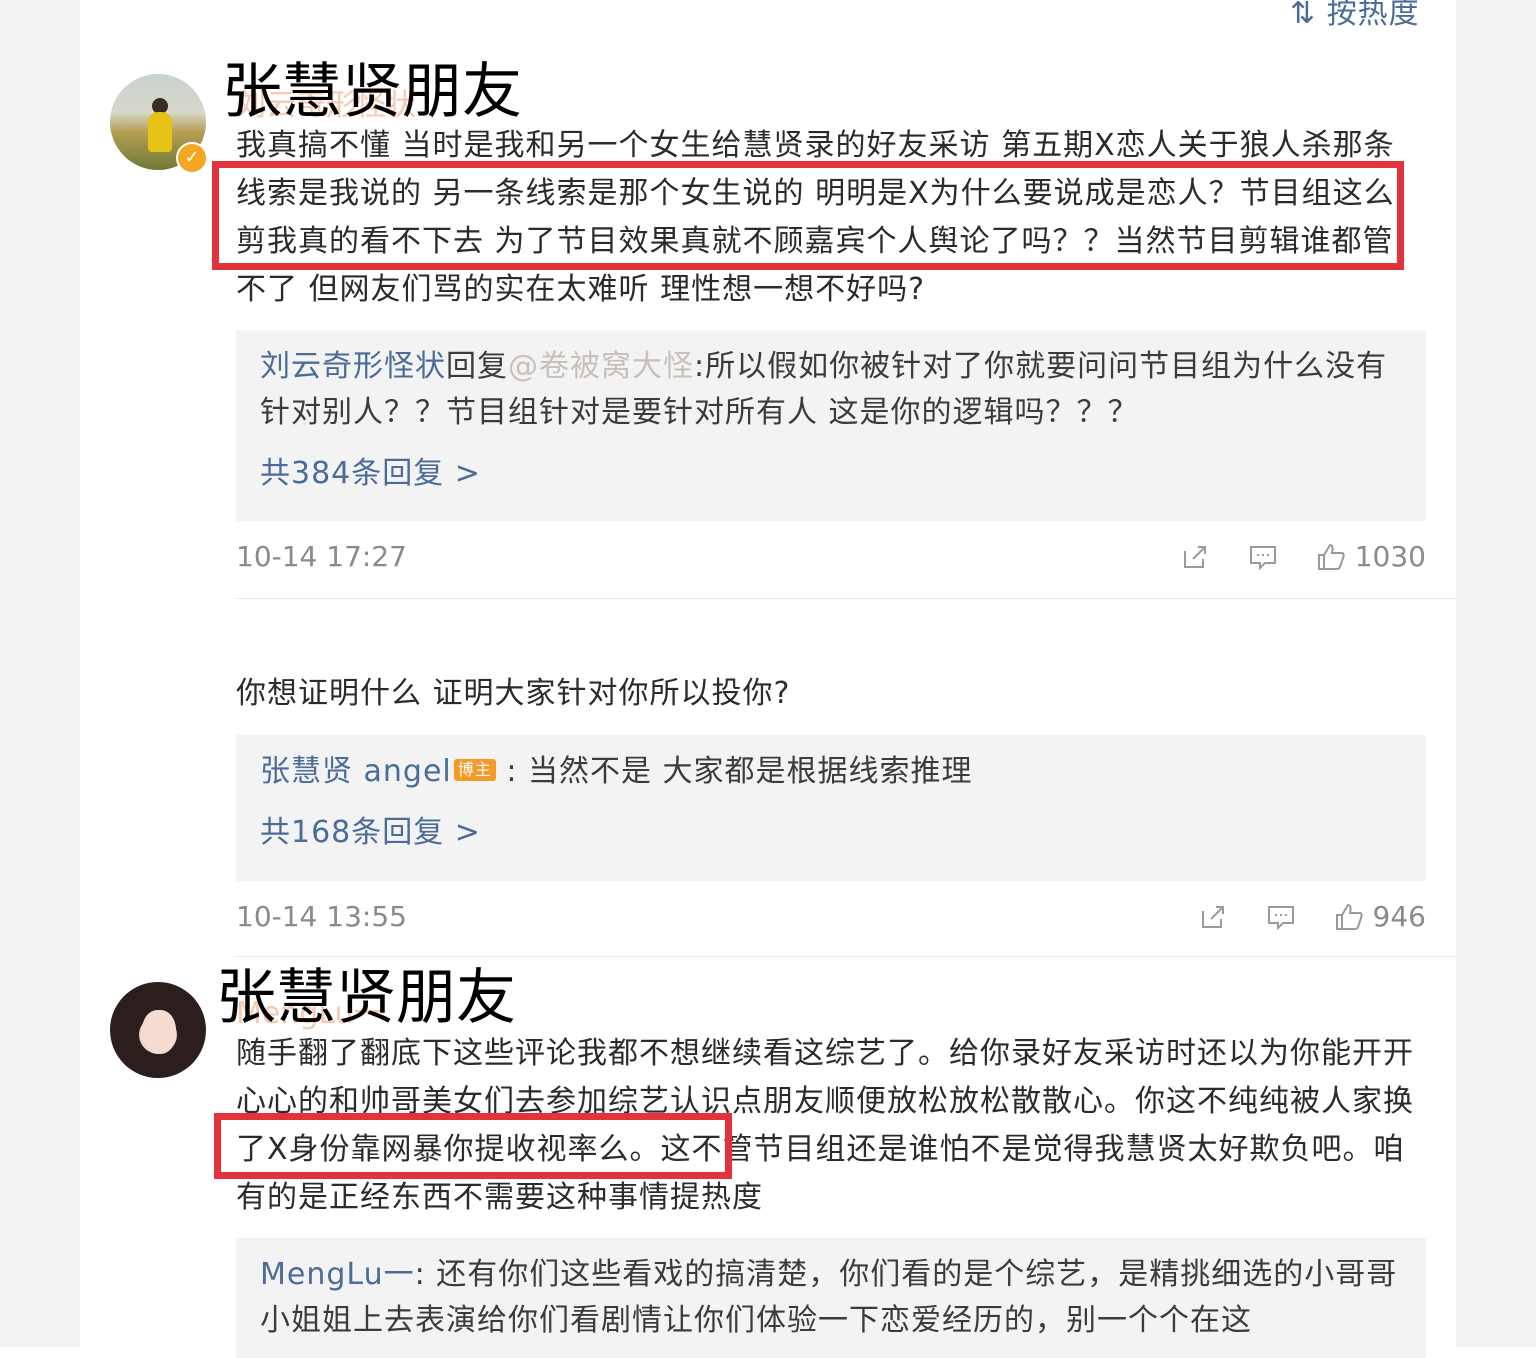 The image size is (1536, 1358). What do you see at coordinates (1399, 916) in the screenshot?
I see `like-count: 946` at bounding box center [1399, 916].